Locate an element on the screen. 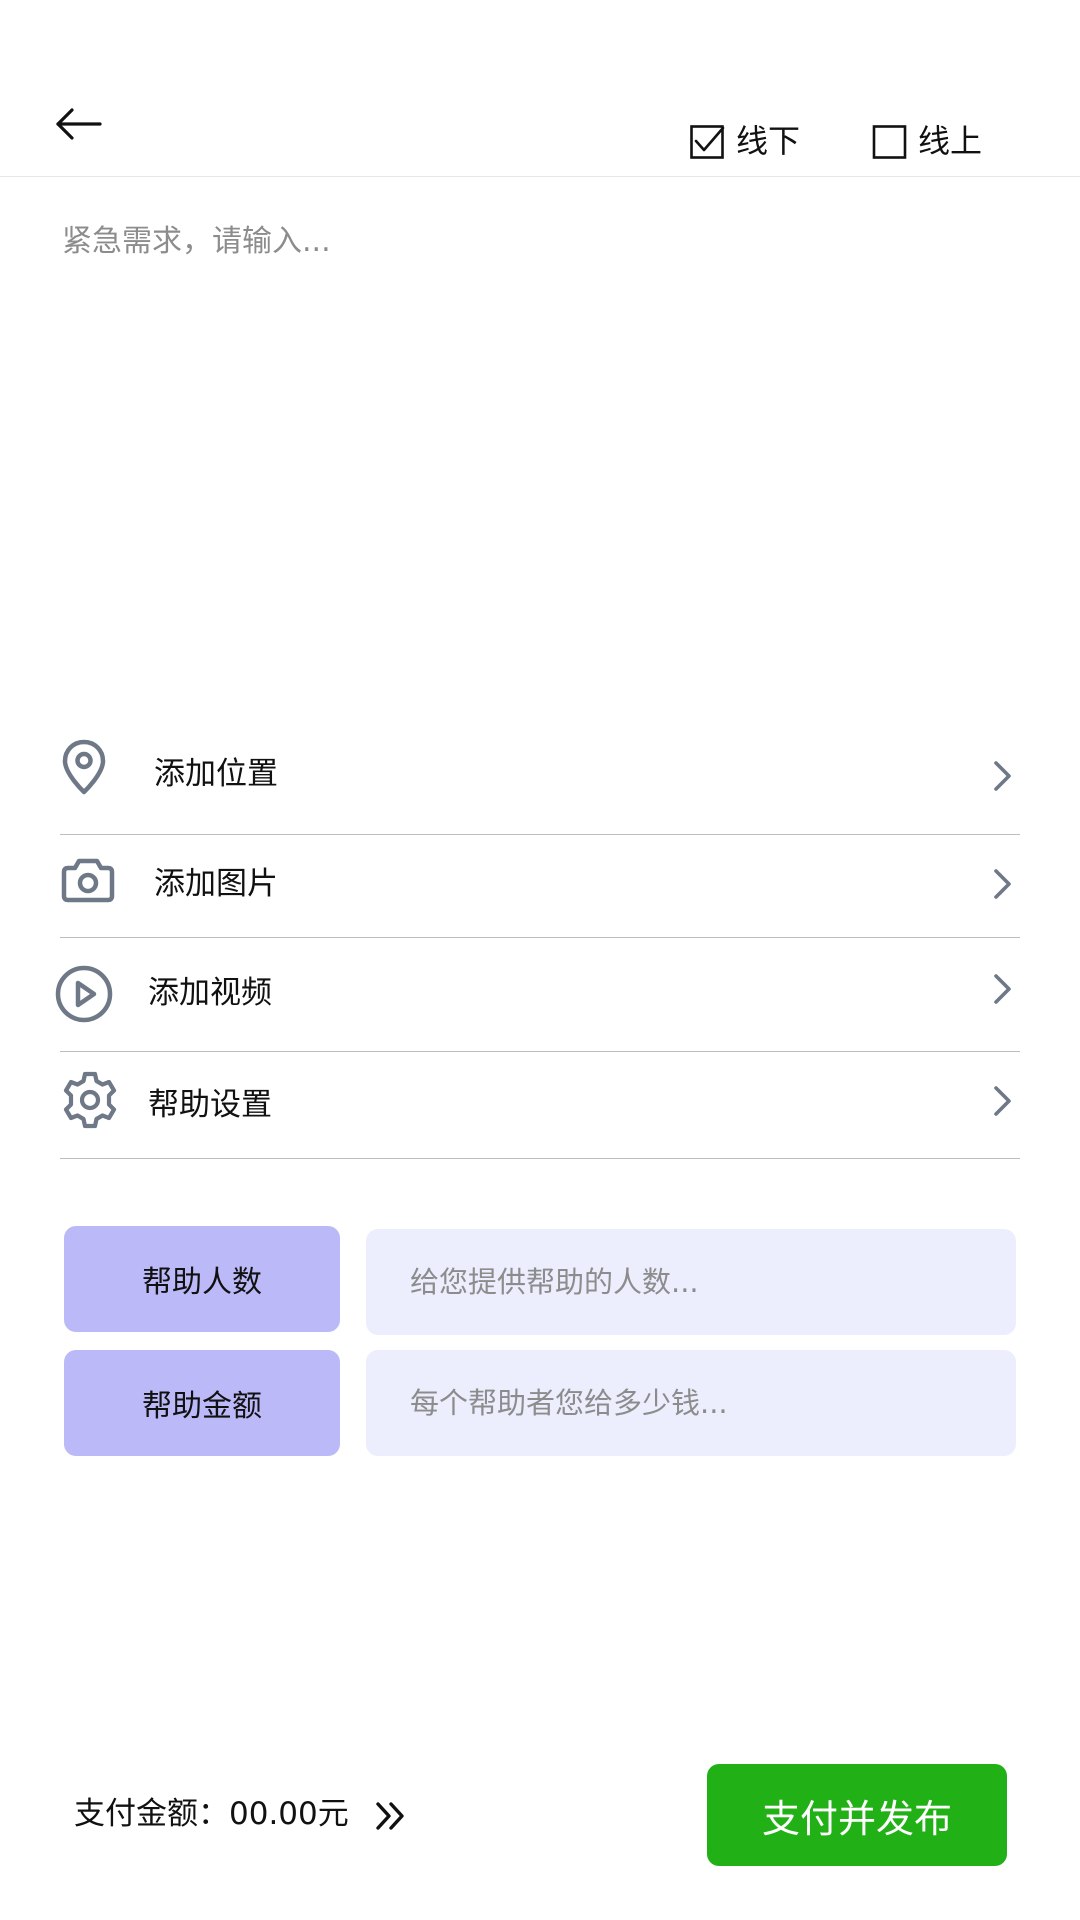 This screenshot has width=1080, height=1920. camera-icon is located at coordinates (88, 883).